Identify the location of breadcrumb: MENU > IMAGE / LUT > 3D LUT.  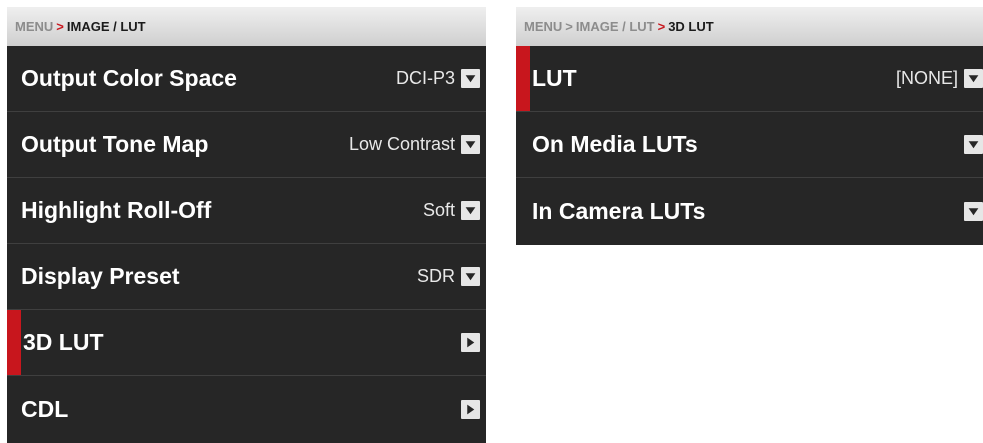
(749, 26).